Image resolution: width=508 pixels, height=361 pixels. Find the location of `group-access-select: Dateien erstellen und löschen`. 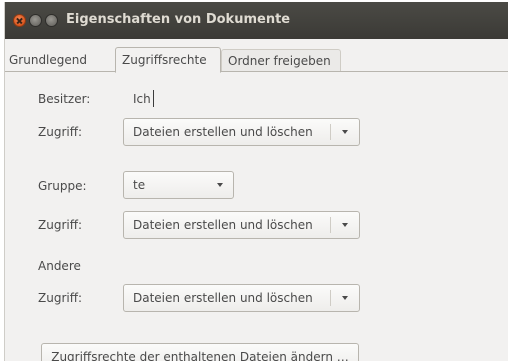

group-access-select: Dateien erstellen und löschen is located at coordinates (241, 225).